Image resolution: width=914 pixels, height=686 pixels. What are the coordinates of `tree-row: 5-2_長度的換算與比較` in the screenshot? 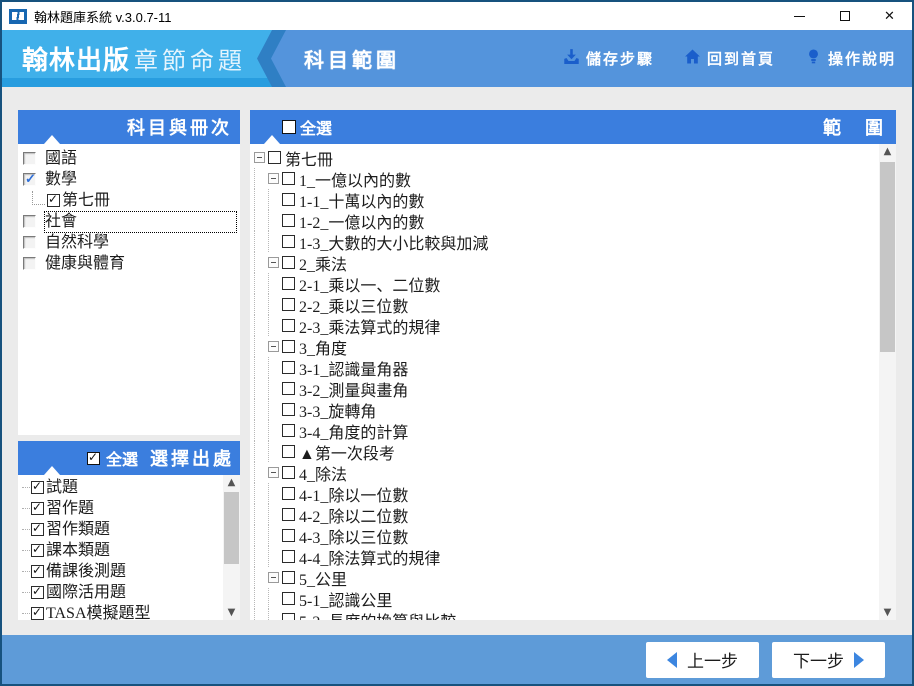 It's located at (575, 614).